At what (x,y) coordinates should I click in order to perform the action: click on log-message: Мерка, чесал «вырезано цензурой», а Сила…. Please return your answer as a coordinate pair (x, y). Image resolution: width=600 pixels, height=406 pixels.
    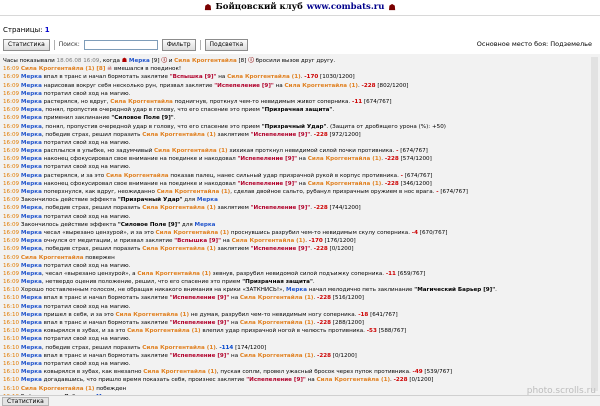
    Looking at the image, I should click on (223, 273).